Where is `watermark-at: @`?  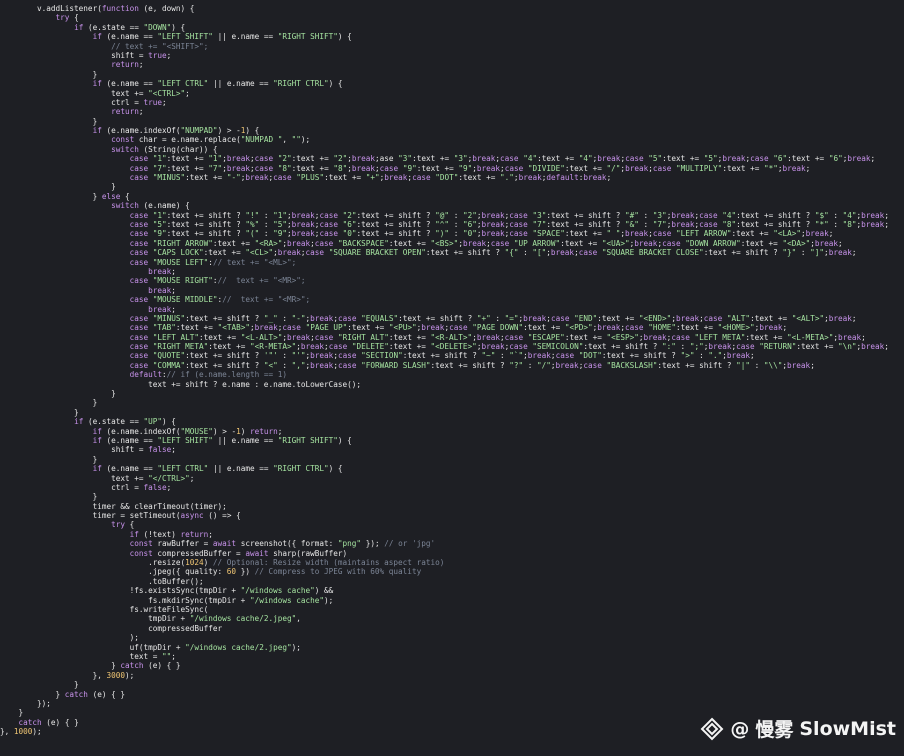 watermark-at: @ is located at coordinates (740, 728).